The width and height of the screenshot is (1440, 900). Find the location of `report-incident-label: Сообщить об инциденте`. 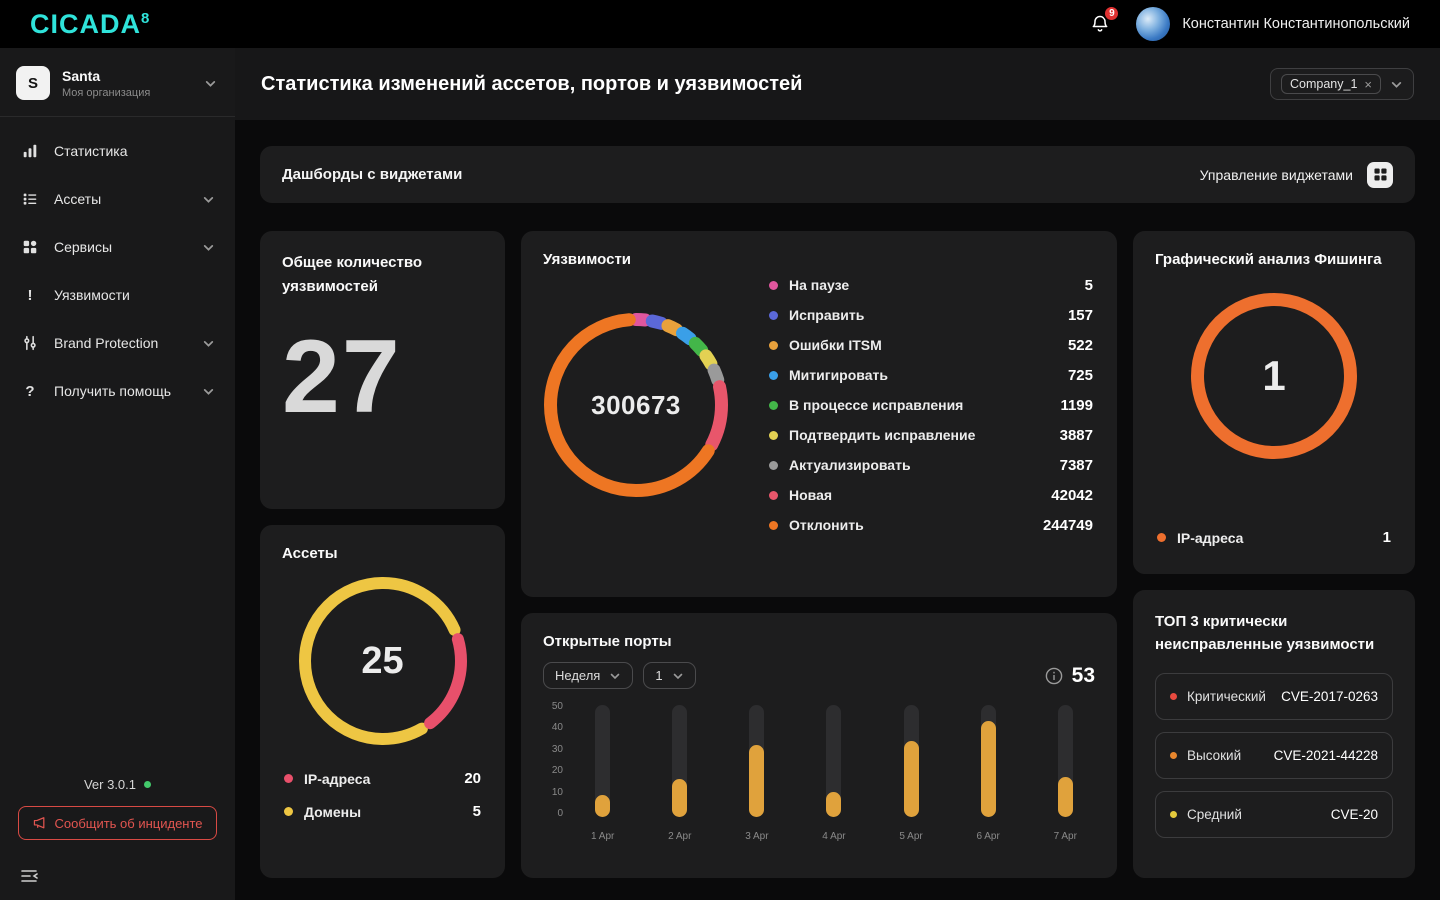

report-incident-label: Сообщить об инциденте is located at coordinates (128, 823).